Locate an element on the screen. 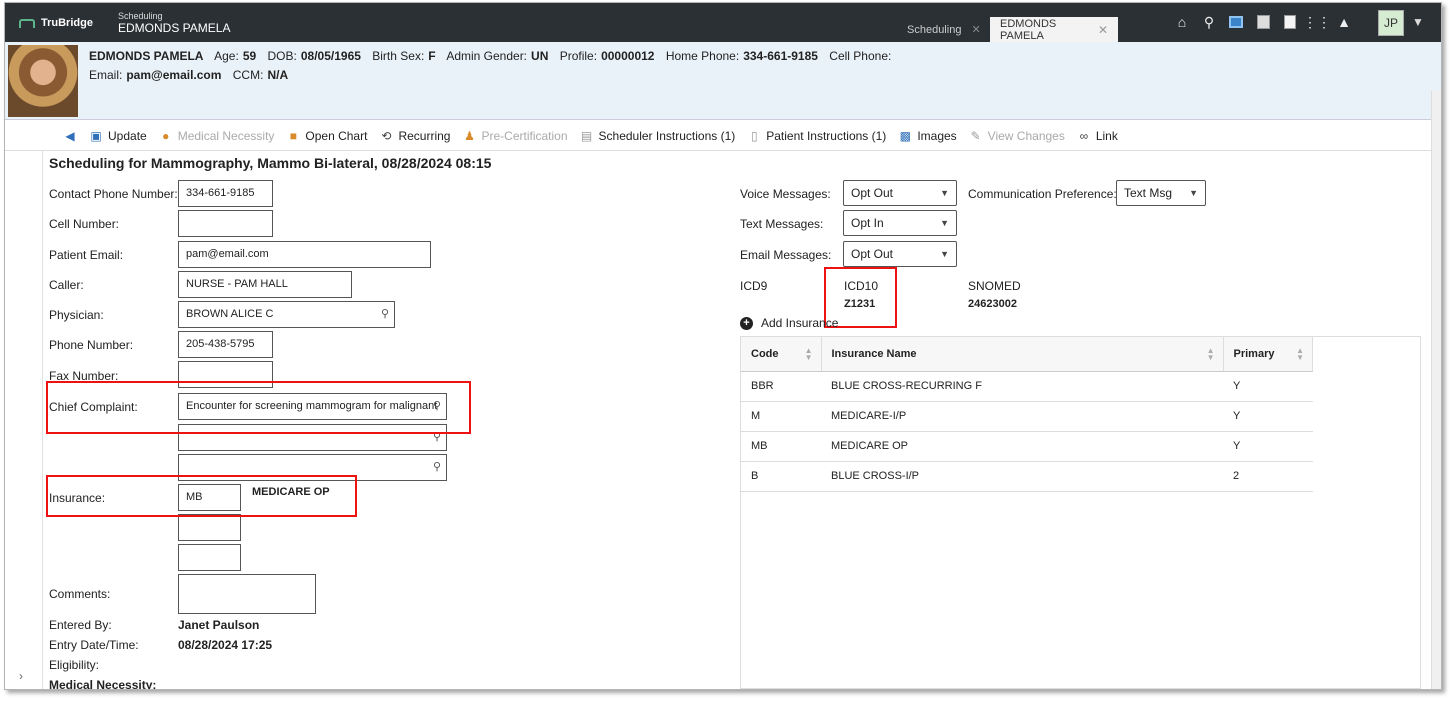 This screenshot has height=701, width=1450. email-value: pam@email.com is located at coordinates (174, 75).